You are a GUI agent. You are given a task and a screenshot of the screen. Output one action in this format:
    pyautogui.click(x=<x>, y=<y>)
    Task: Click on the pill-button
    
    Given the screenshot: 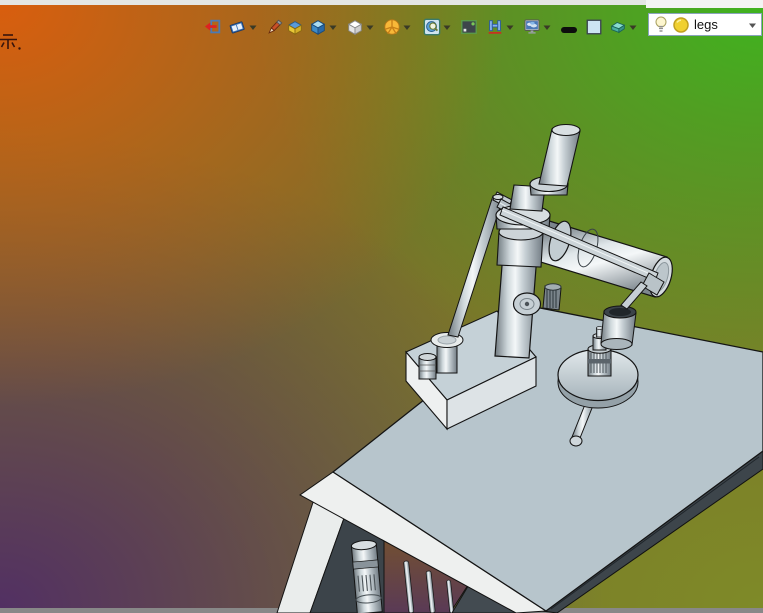 What is the action you would take?
    pyautogui.click(x=569, y=30)
    